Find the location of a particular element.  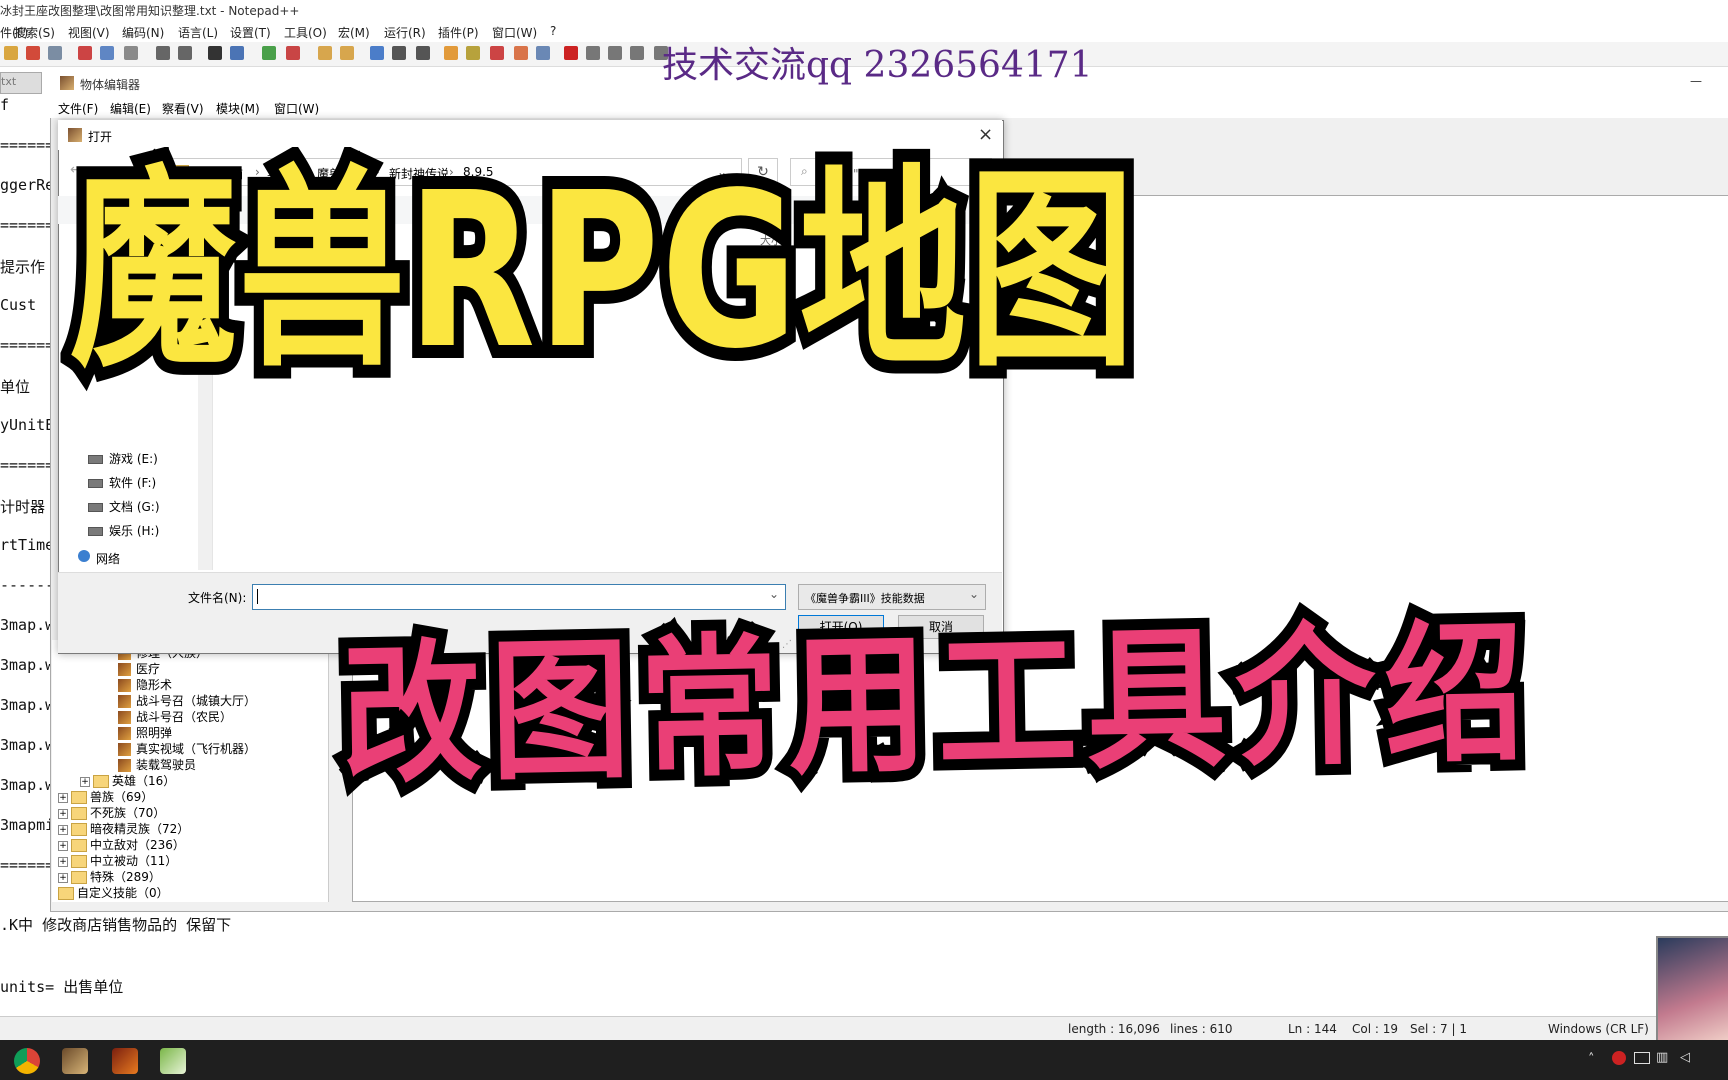

filename-dropdown-icon: ⌄ is located at coordinates (774, 594).